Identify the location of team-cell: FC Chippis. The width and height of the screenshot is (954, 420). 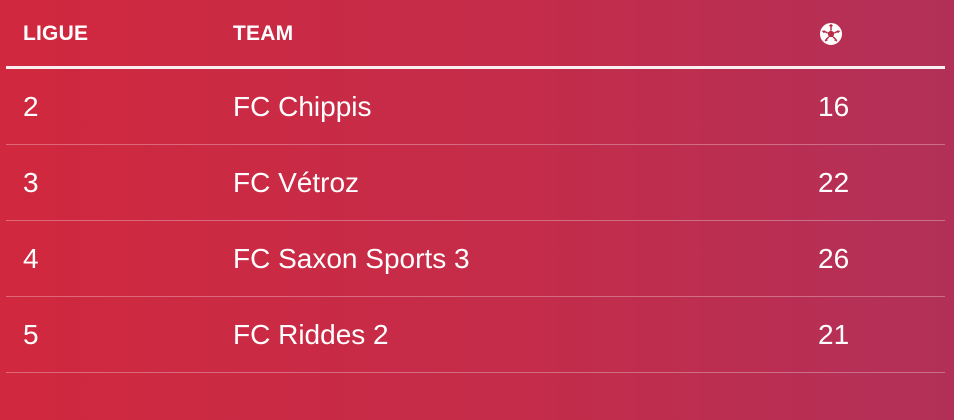
(302, 106).